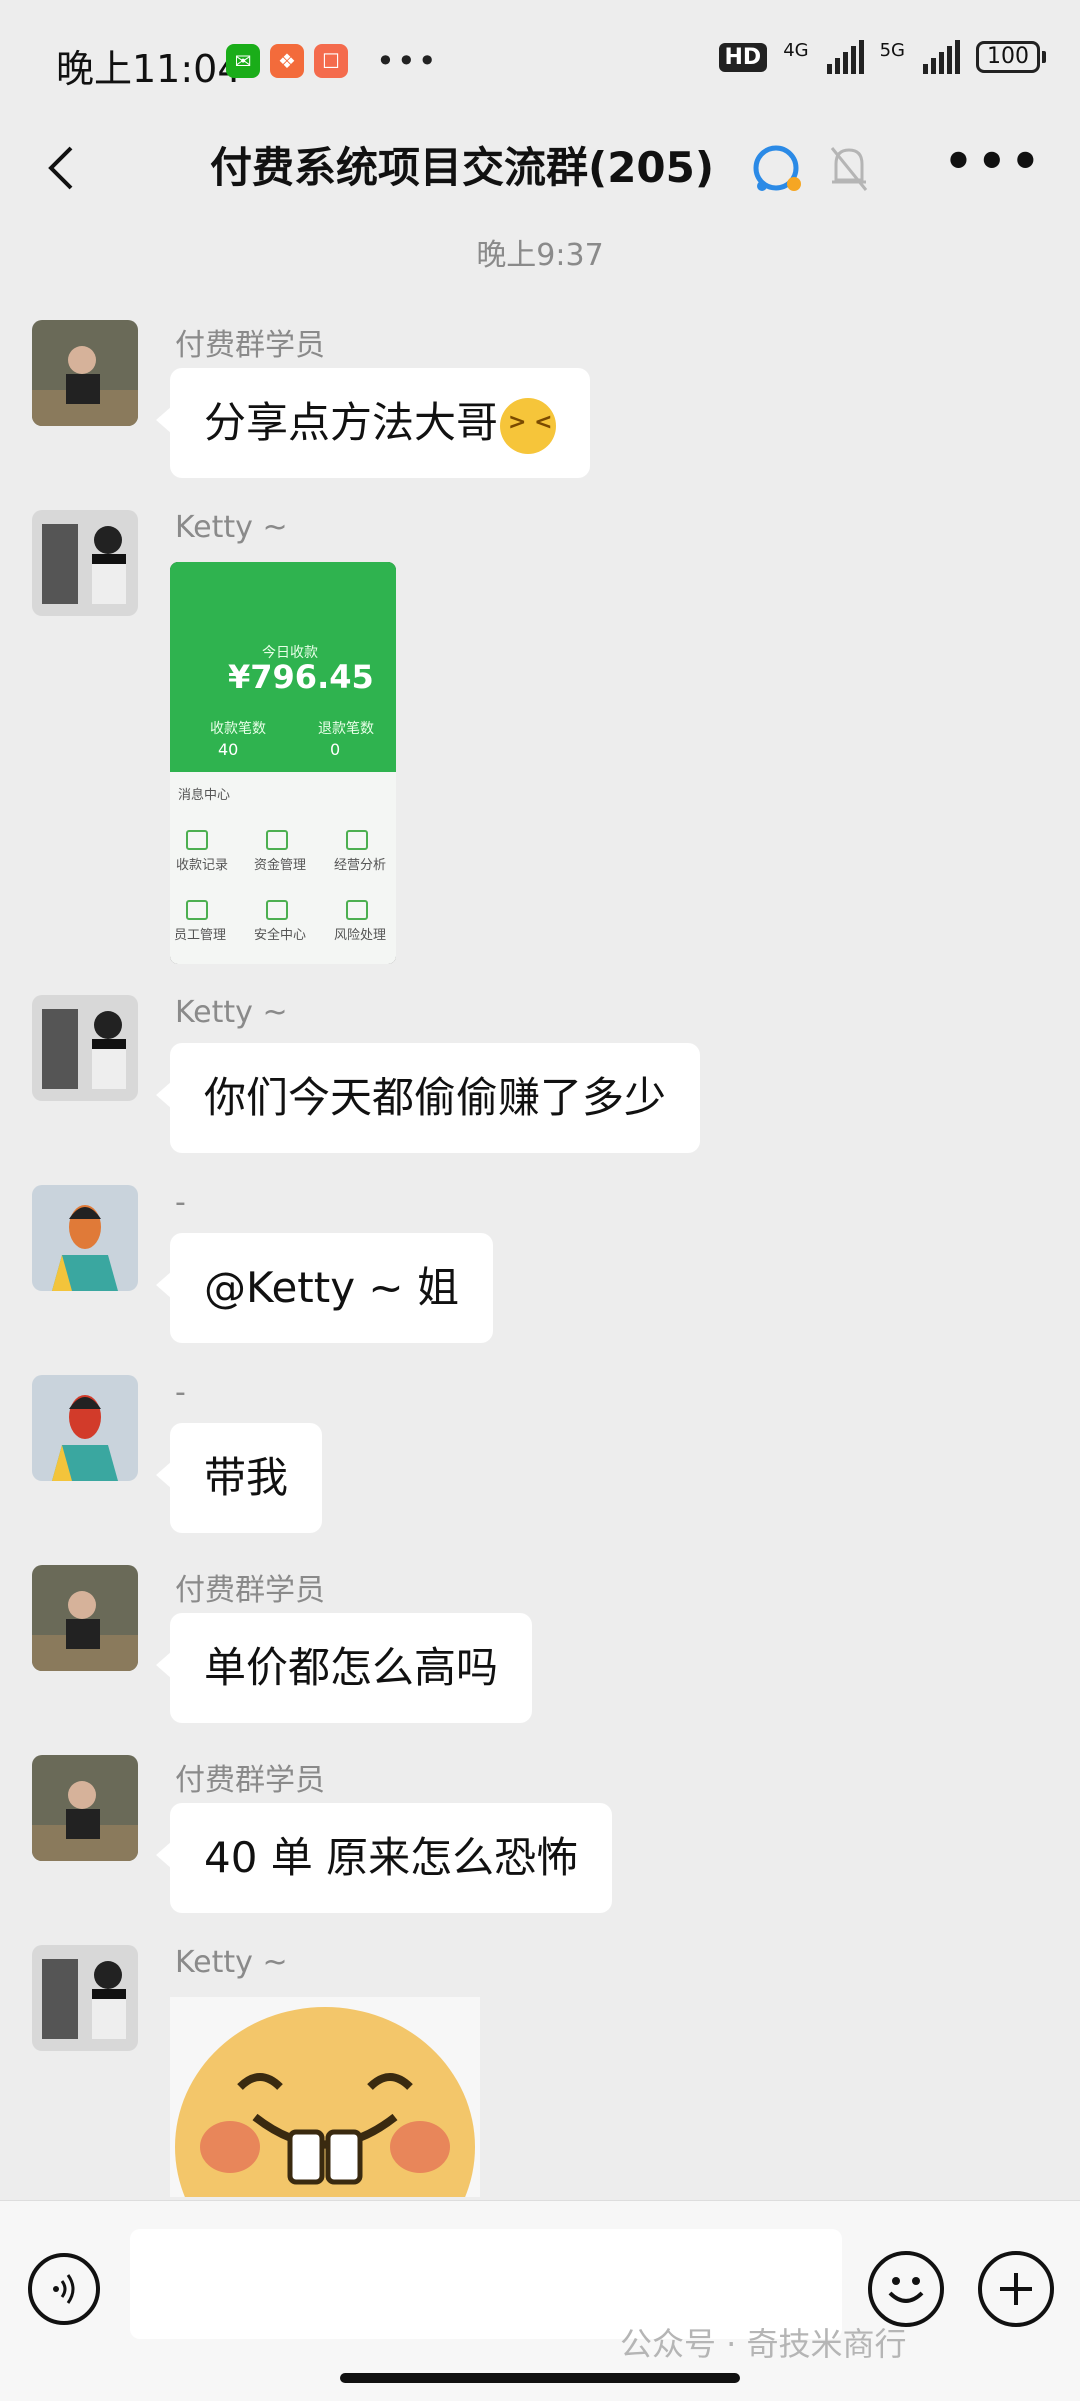 This screenshot has height=2401, width=1080. I want to click on voice-button, so click(64, 2289).